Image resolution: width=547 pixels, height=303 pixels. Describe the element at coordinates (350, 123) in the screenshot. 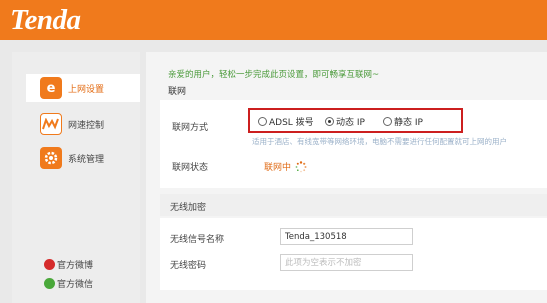

I see `radio-dynamic-ip-label: 动态 IP` at that location.